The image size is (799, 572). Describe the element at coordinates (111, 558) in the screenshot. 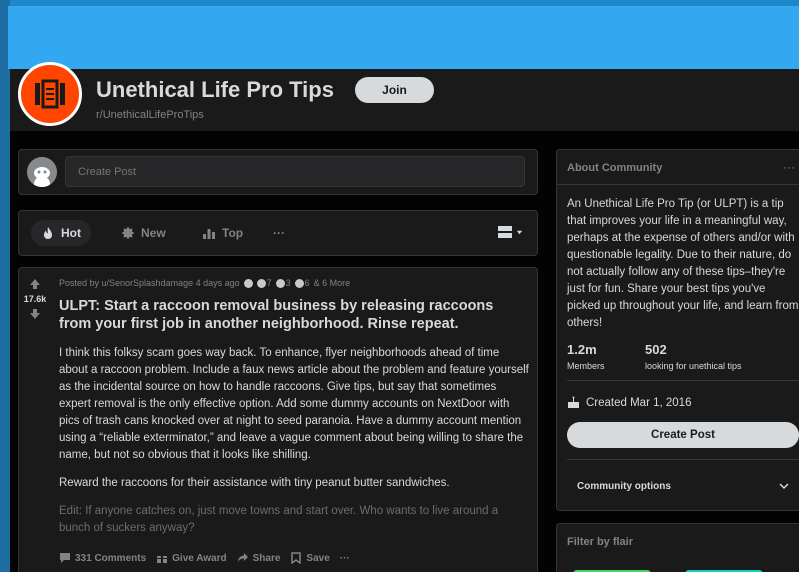

I see `comments-label: 331 Comments` at that location.